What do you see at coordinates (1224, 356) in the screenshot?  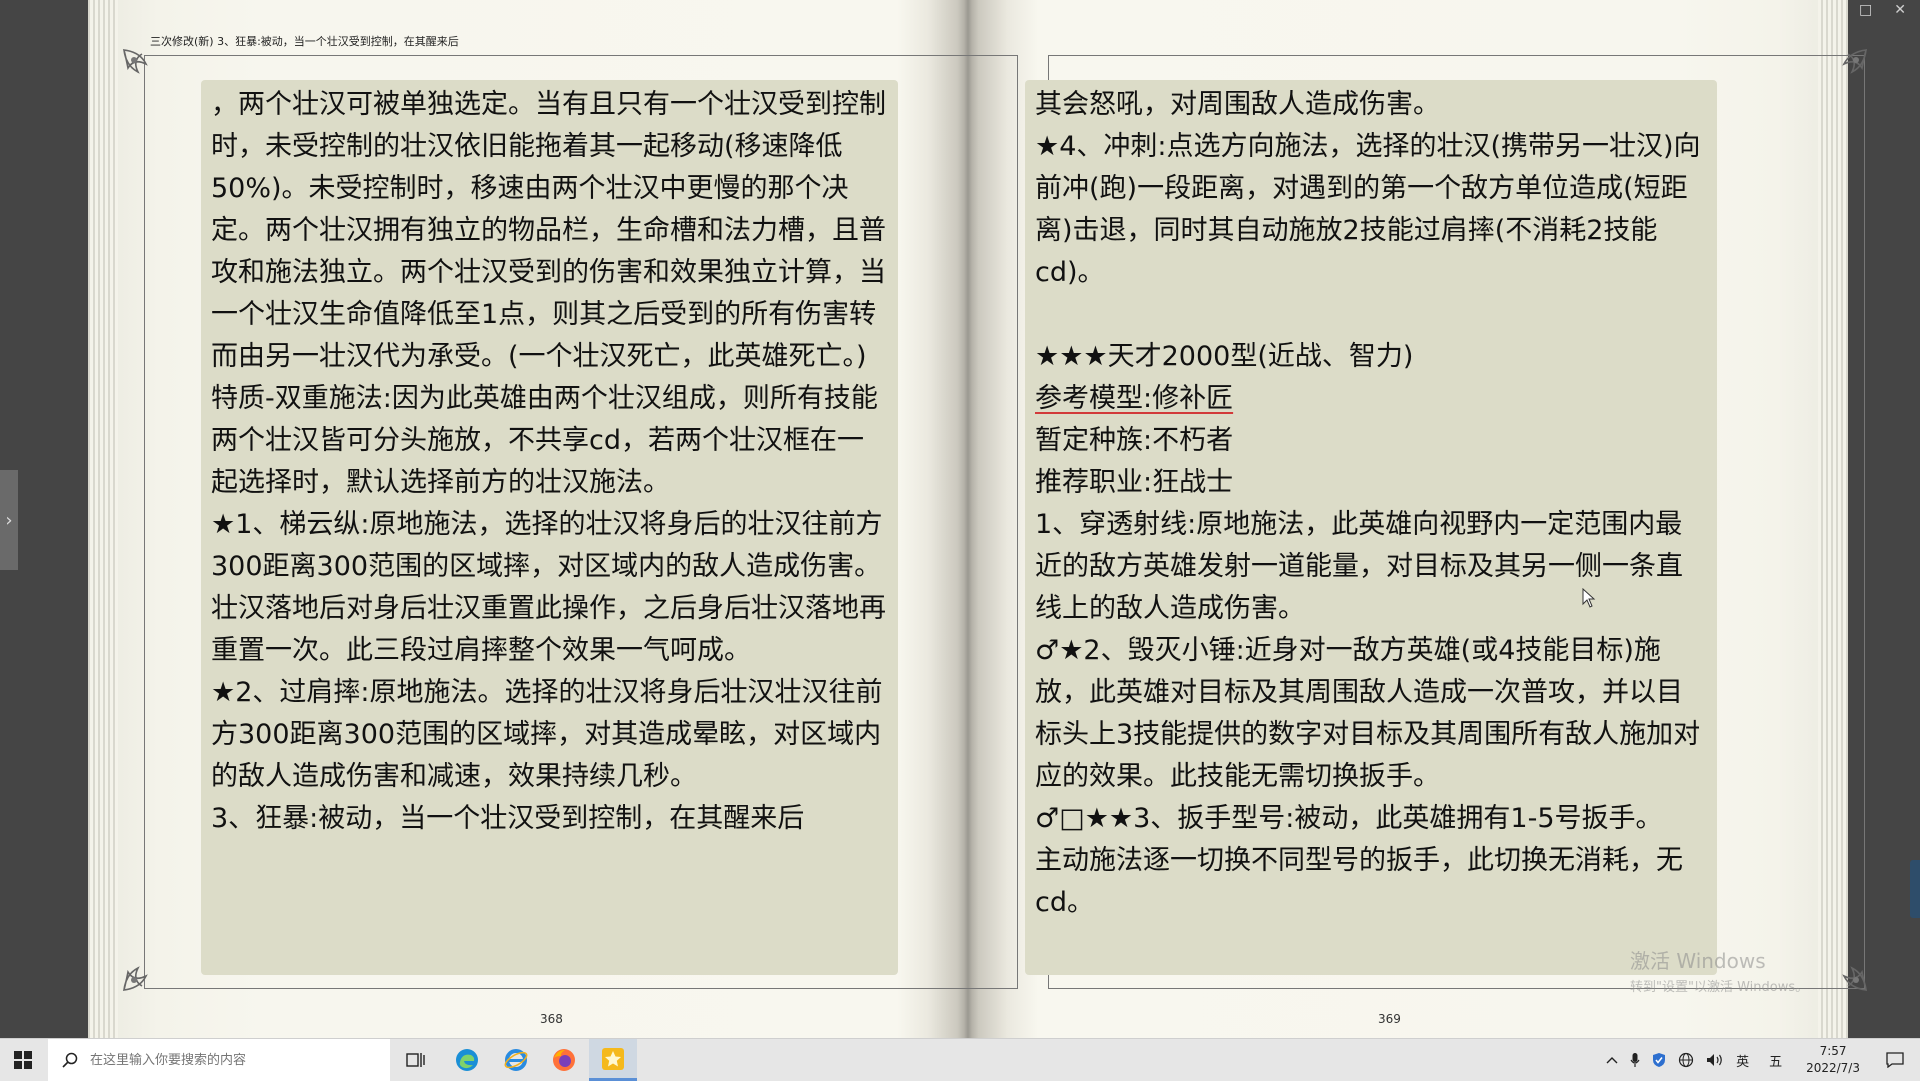 I see `paragraph: ★★★天才2000型(近战、智力)` at bounding box center [1224, 356].